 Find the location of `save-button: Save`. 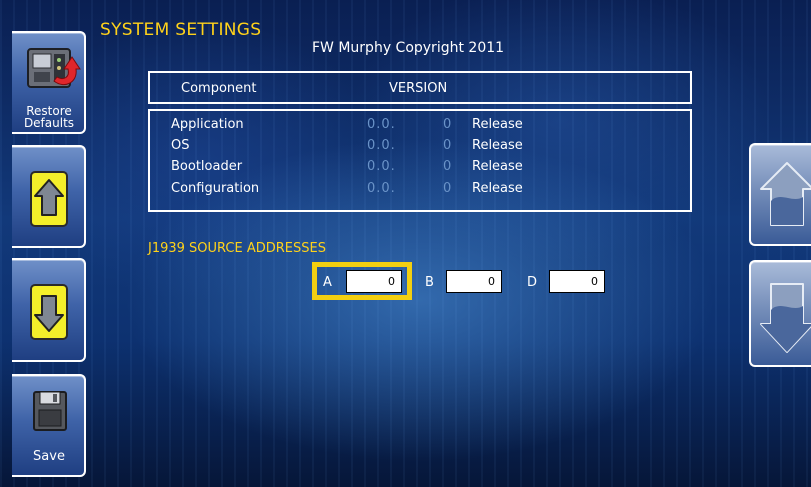

save-button: Save is located at coordinates (49, 425).